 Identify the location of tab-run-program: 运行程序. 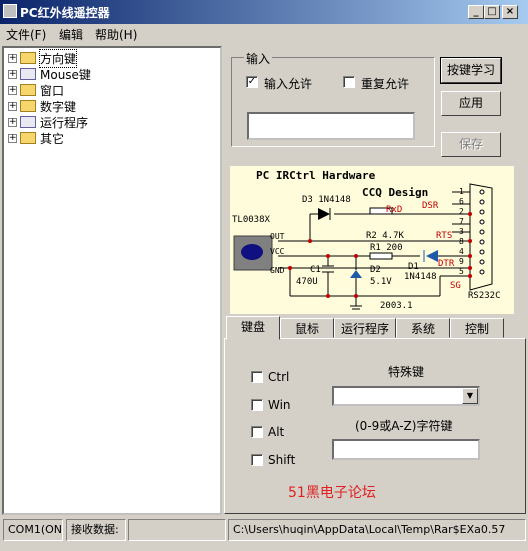
(365, 328).